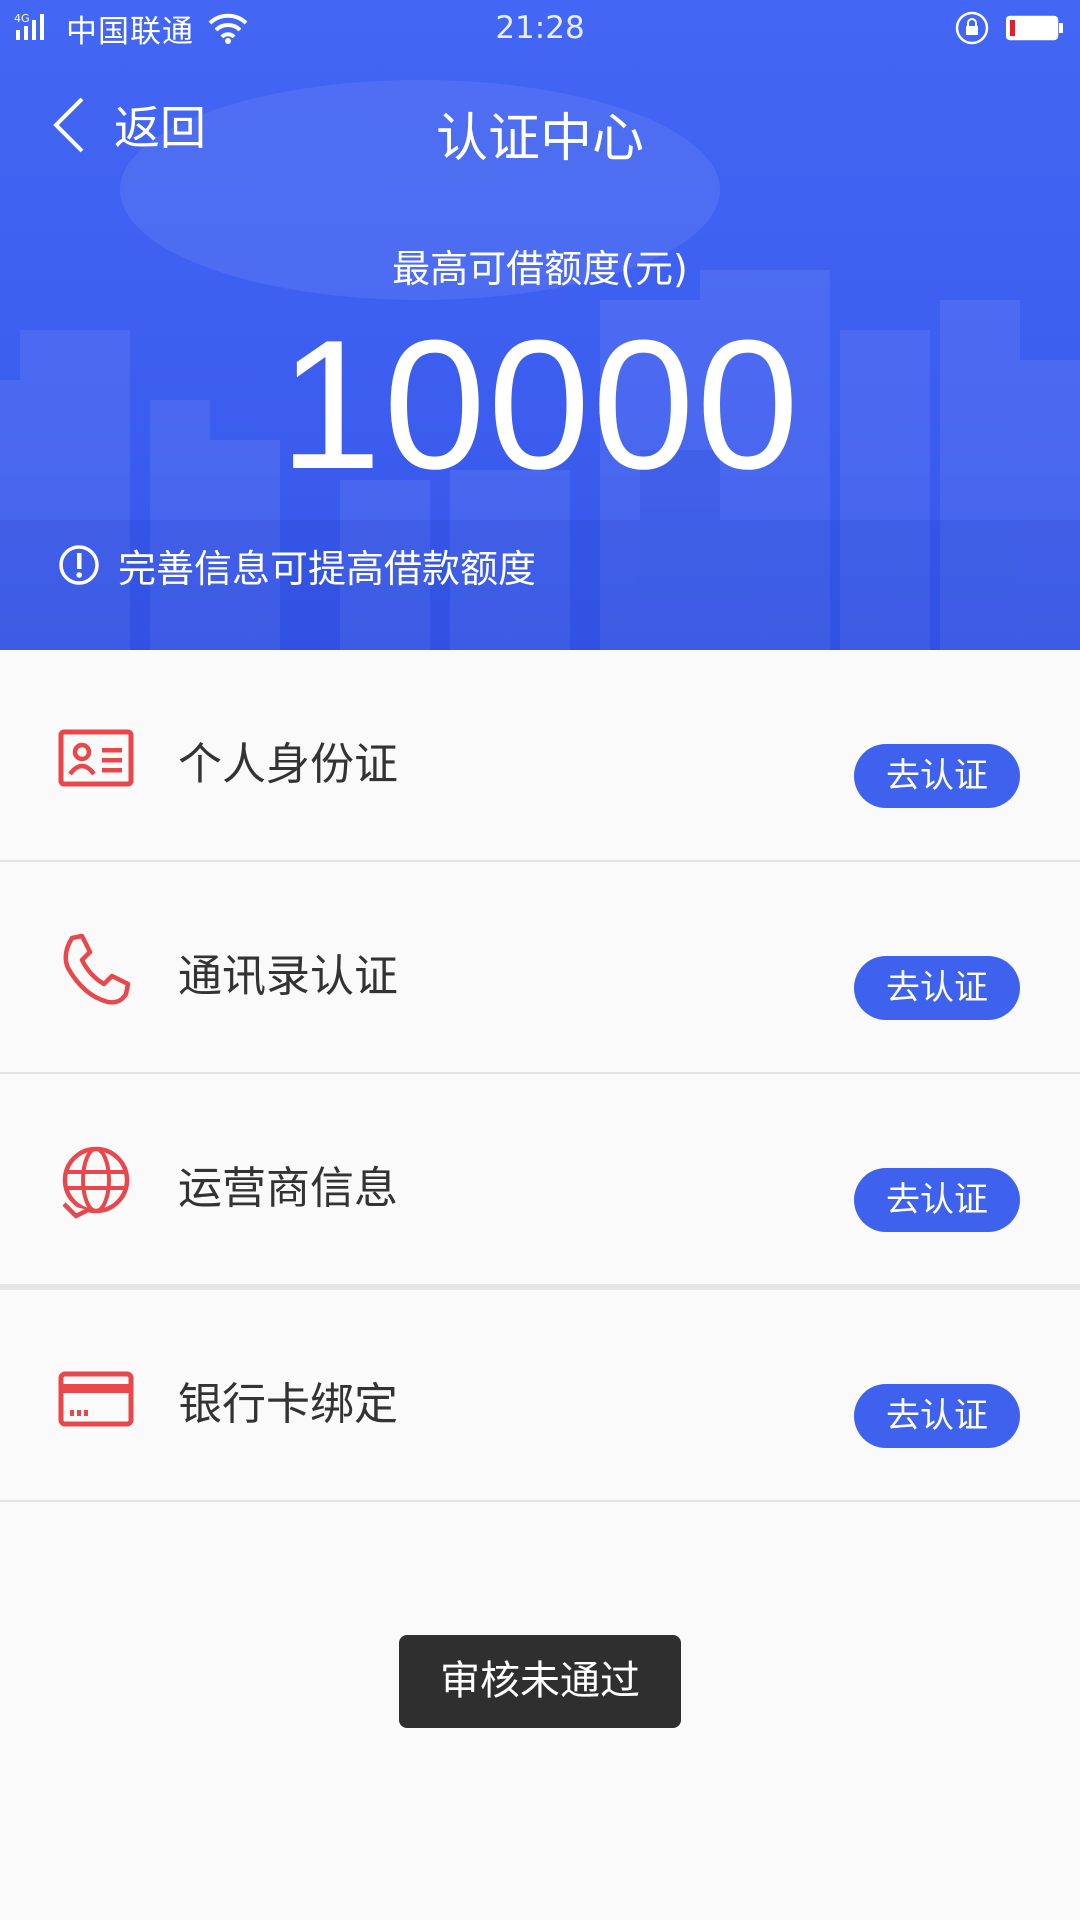  Describe the element at coordinates (972, 28) in the screenshot. I see `rotation-lock-icon` at that location.